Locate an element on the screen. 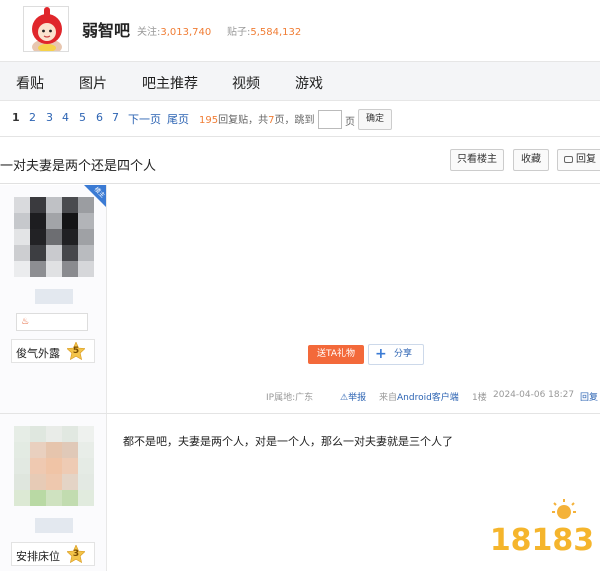 Image resolution: width=600 pixels, height=571 pixels. post-time: 2024-04-06 18:27 is located at coordinates (534, 395).